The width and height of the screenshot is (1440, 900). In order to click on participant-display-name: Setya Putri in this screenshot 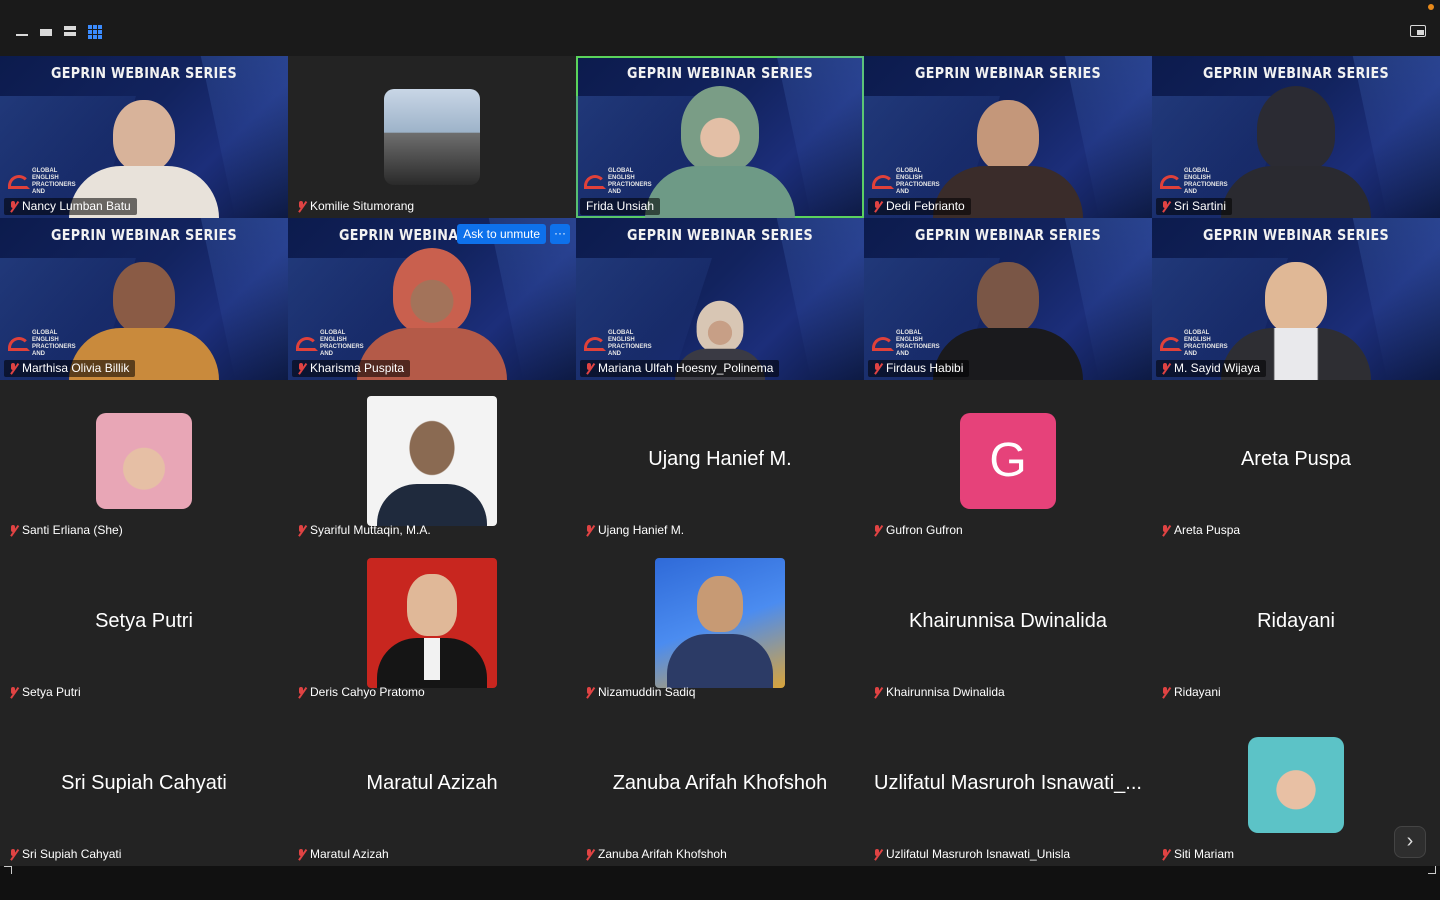, I will do `click(144, 621)`.